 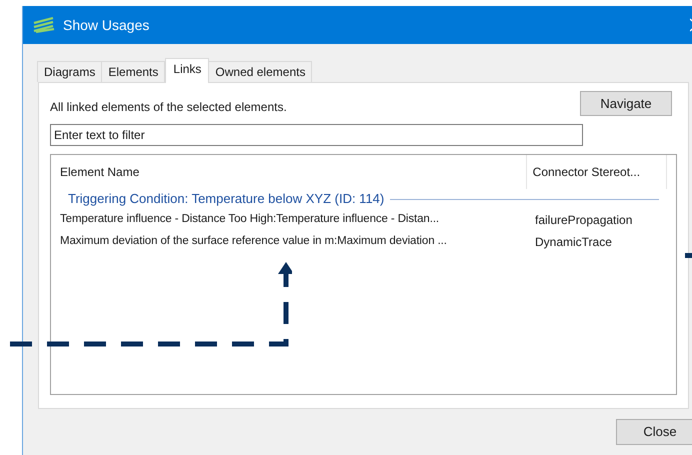 I want to click on column-header: Element Name, so click(x=293, y=172).